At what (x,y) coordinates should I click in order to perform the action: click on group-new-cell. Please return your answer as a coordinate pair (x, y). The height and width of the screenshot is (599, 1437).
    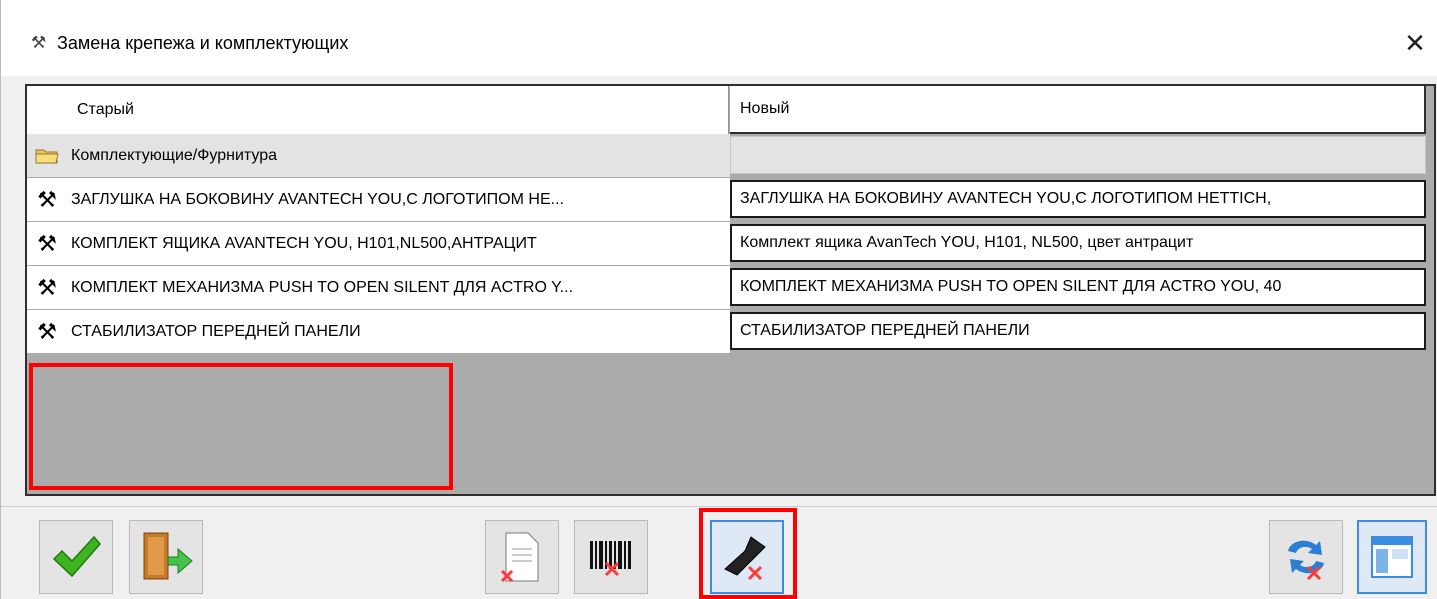
    Looking at the image, I should click on (1078, 155).